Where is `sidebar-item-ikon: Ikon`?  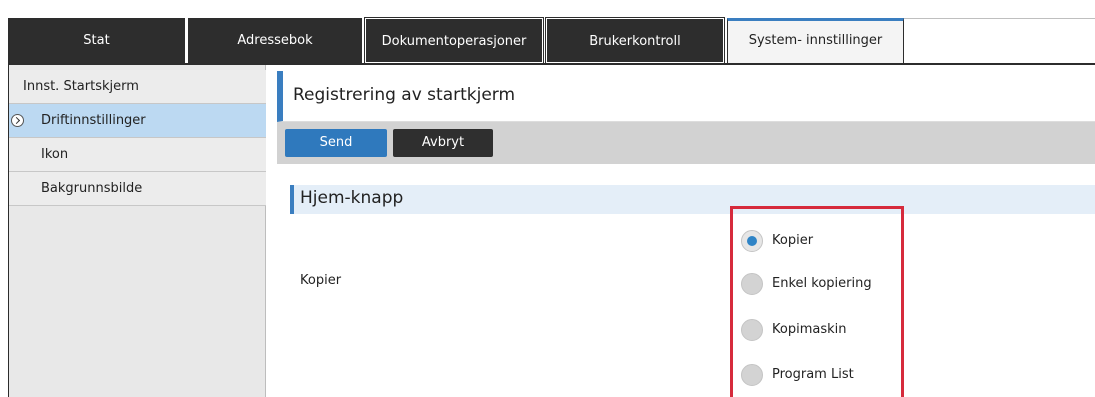 sidebar-item-ikon: Ikon is located at coordinates (137, 155).